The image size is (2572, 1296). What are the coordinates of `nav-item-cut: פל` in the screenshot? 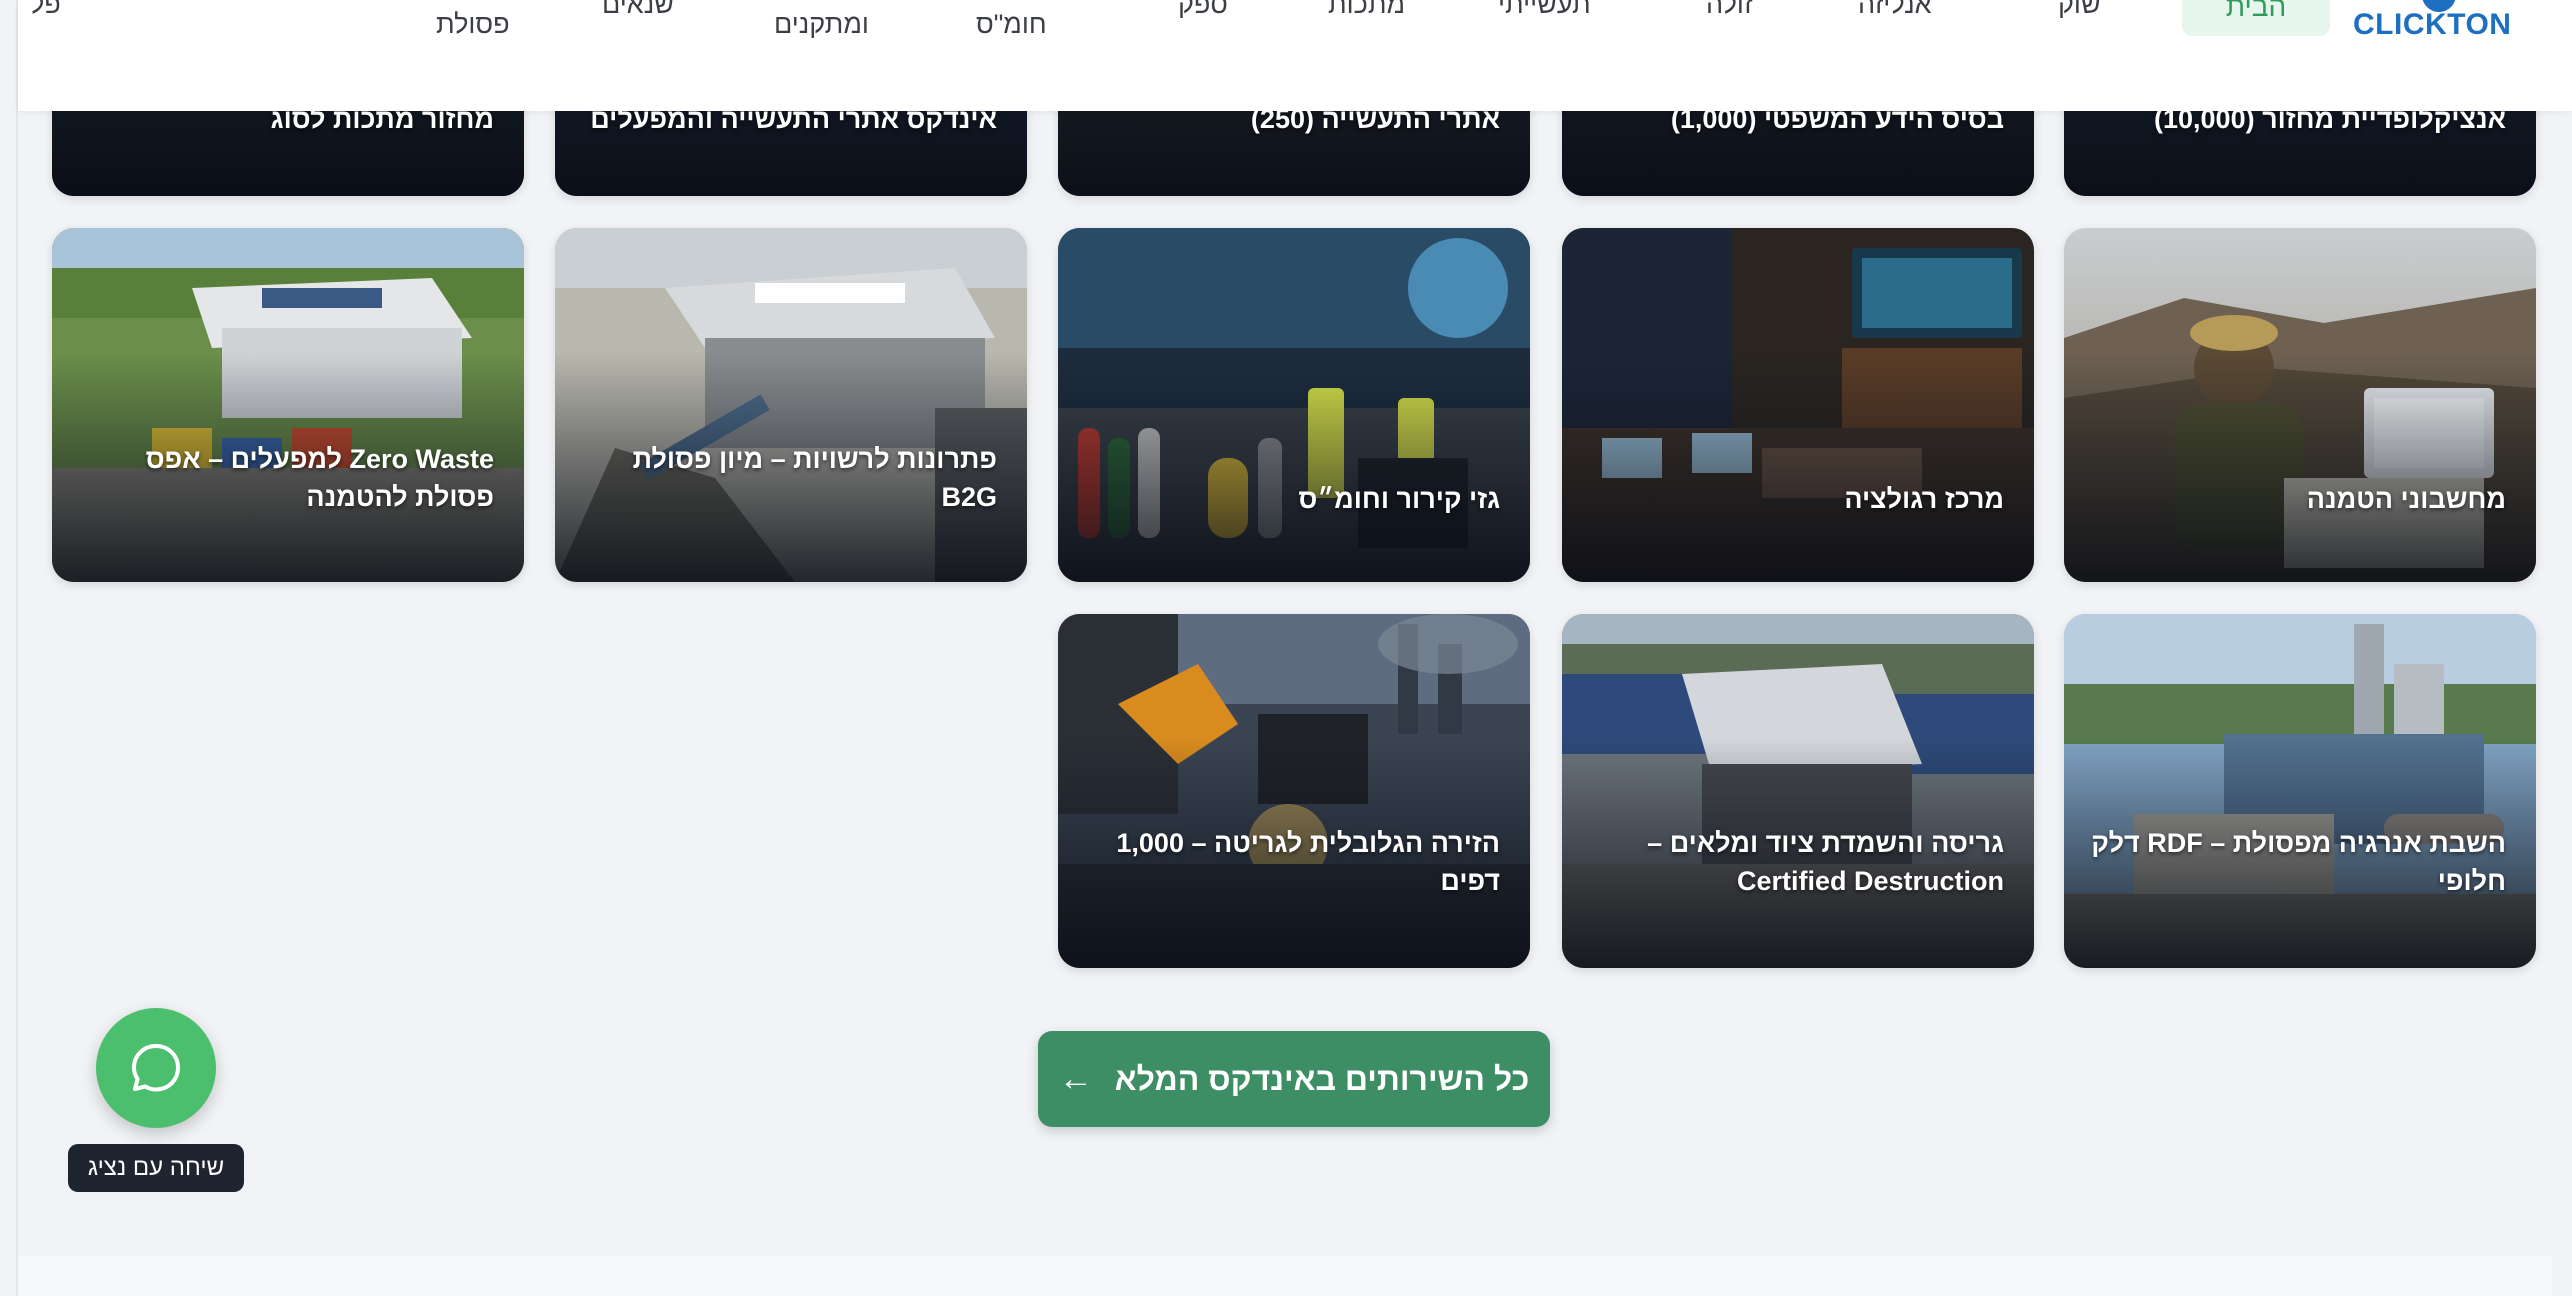 It's located at (45, 10).